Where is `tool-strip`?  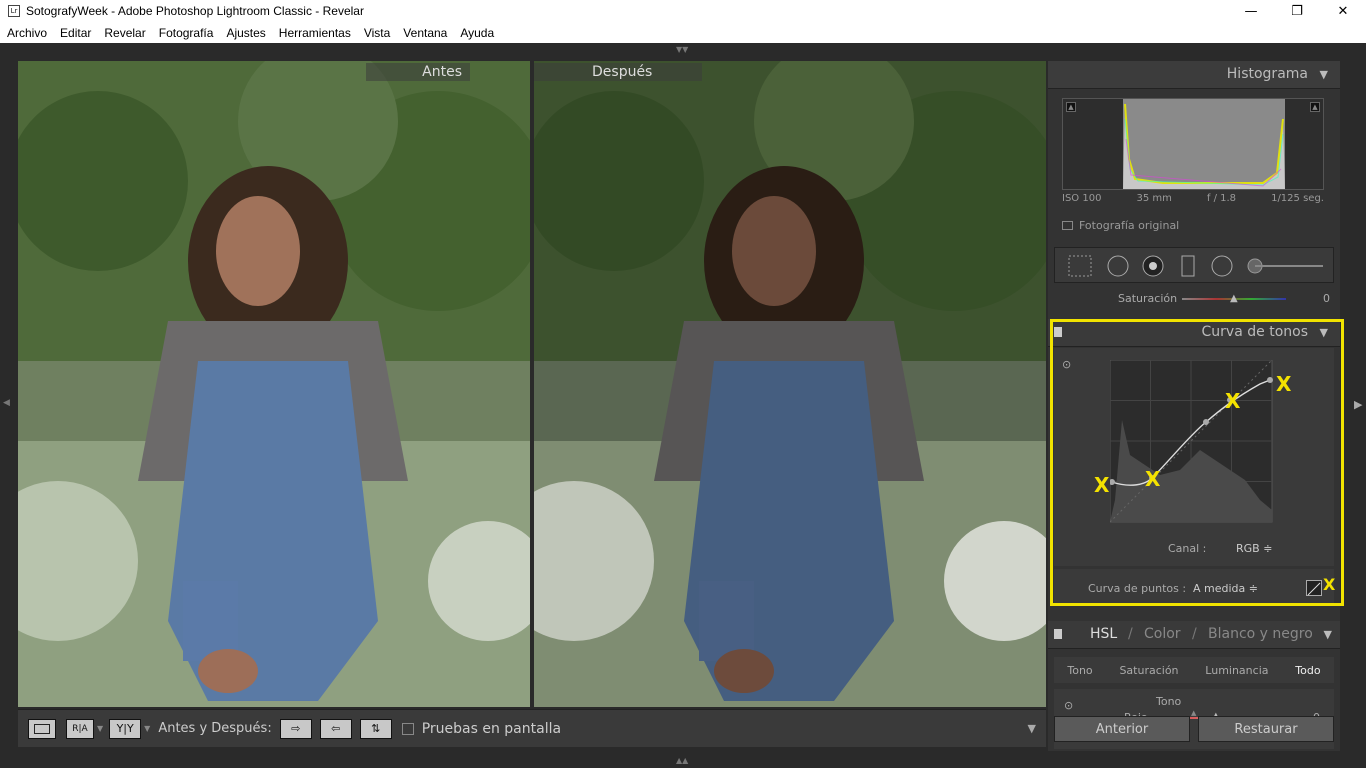 tool-strip is located at coordinates (1194, 265).